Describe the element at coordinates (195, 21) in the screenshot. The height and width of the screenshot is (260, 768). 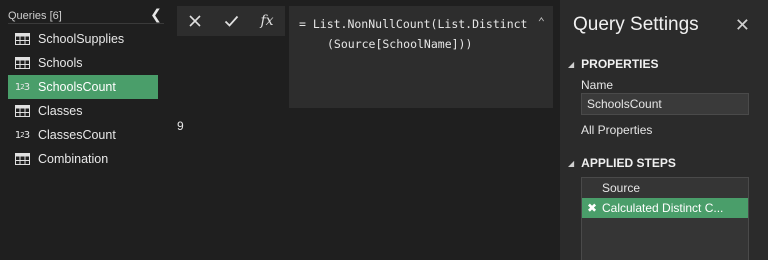
I see `x-icon` at that location.